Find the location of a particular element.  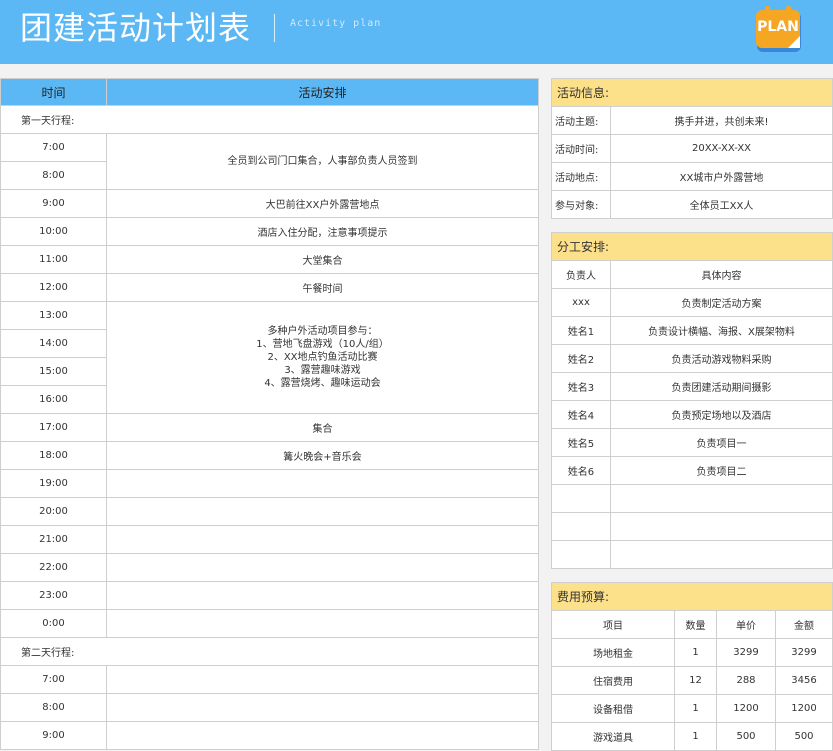

activity-line: 4、露营烧烤、趣味运动会 is located at coordinates (322, 383).